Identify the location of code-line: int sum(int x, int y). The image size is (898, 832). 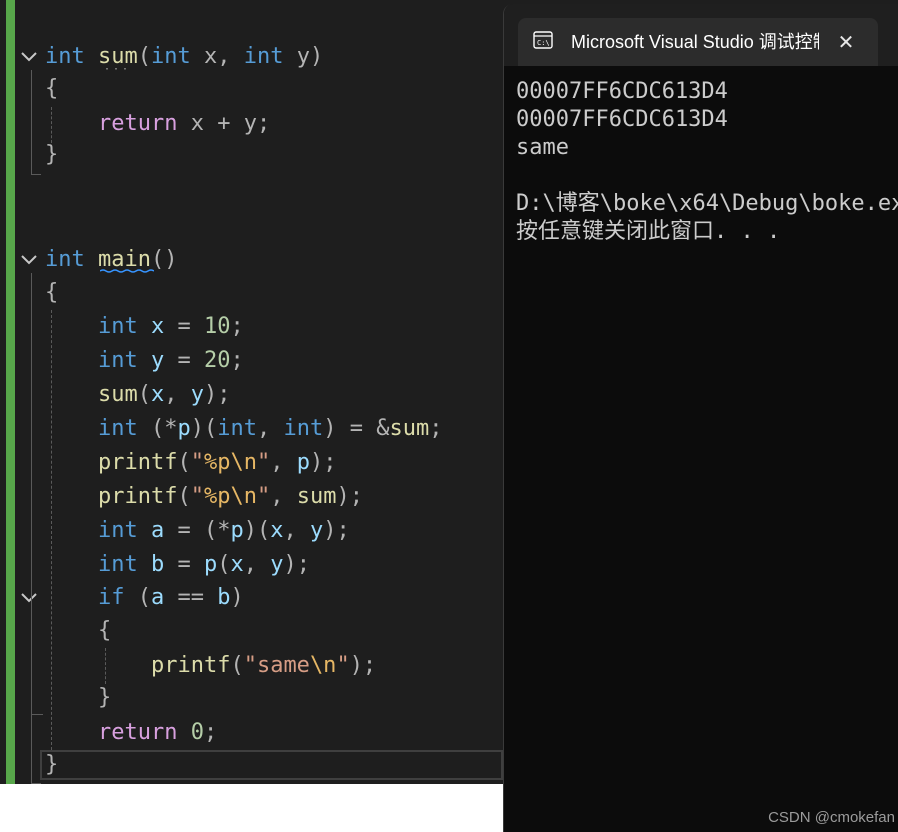
(184, 57).